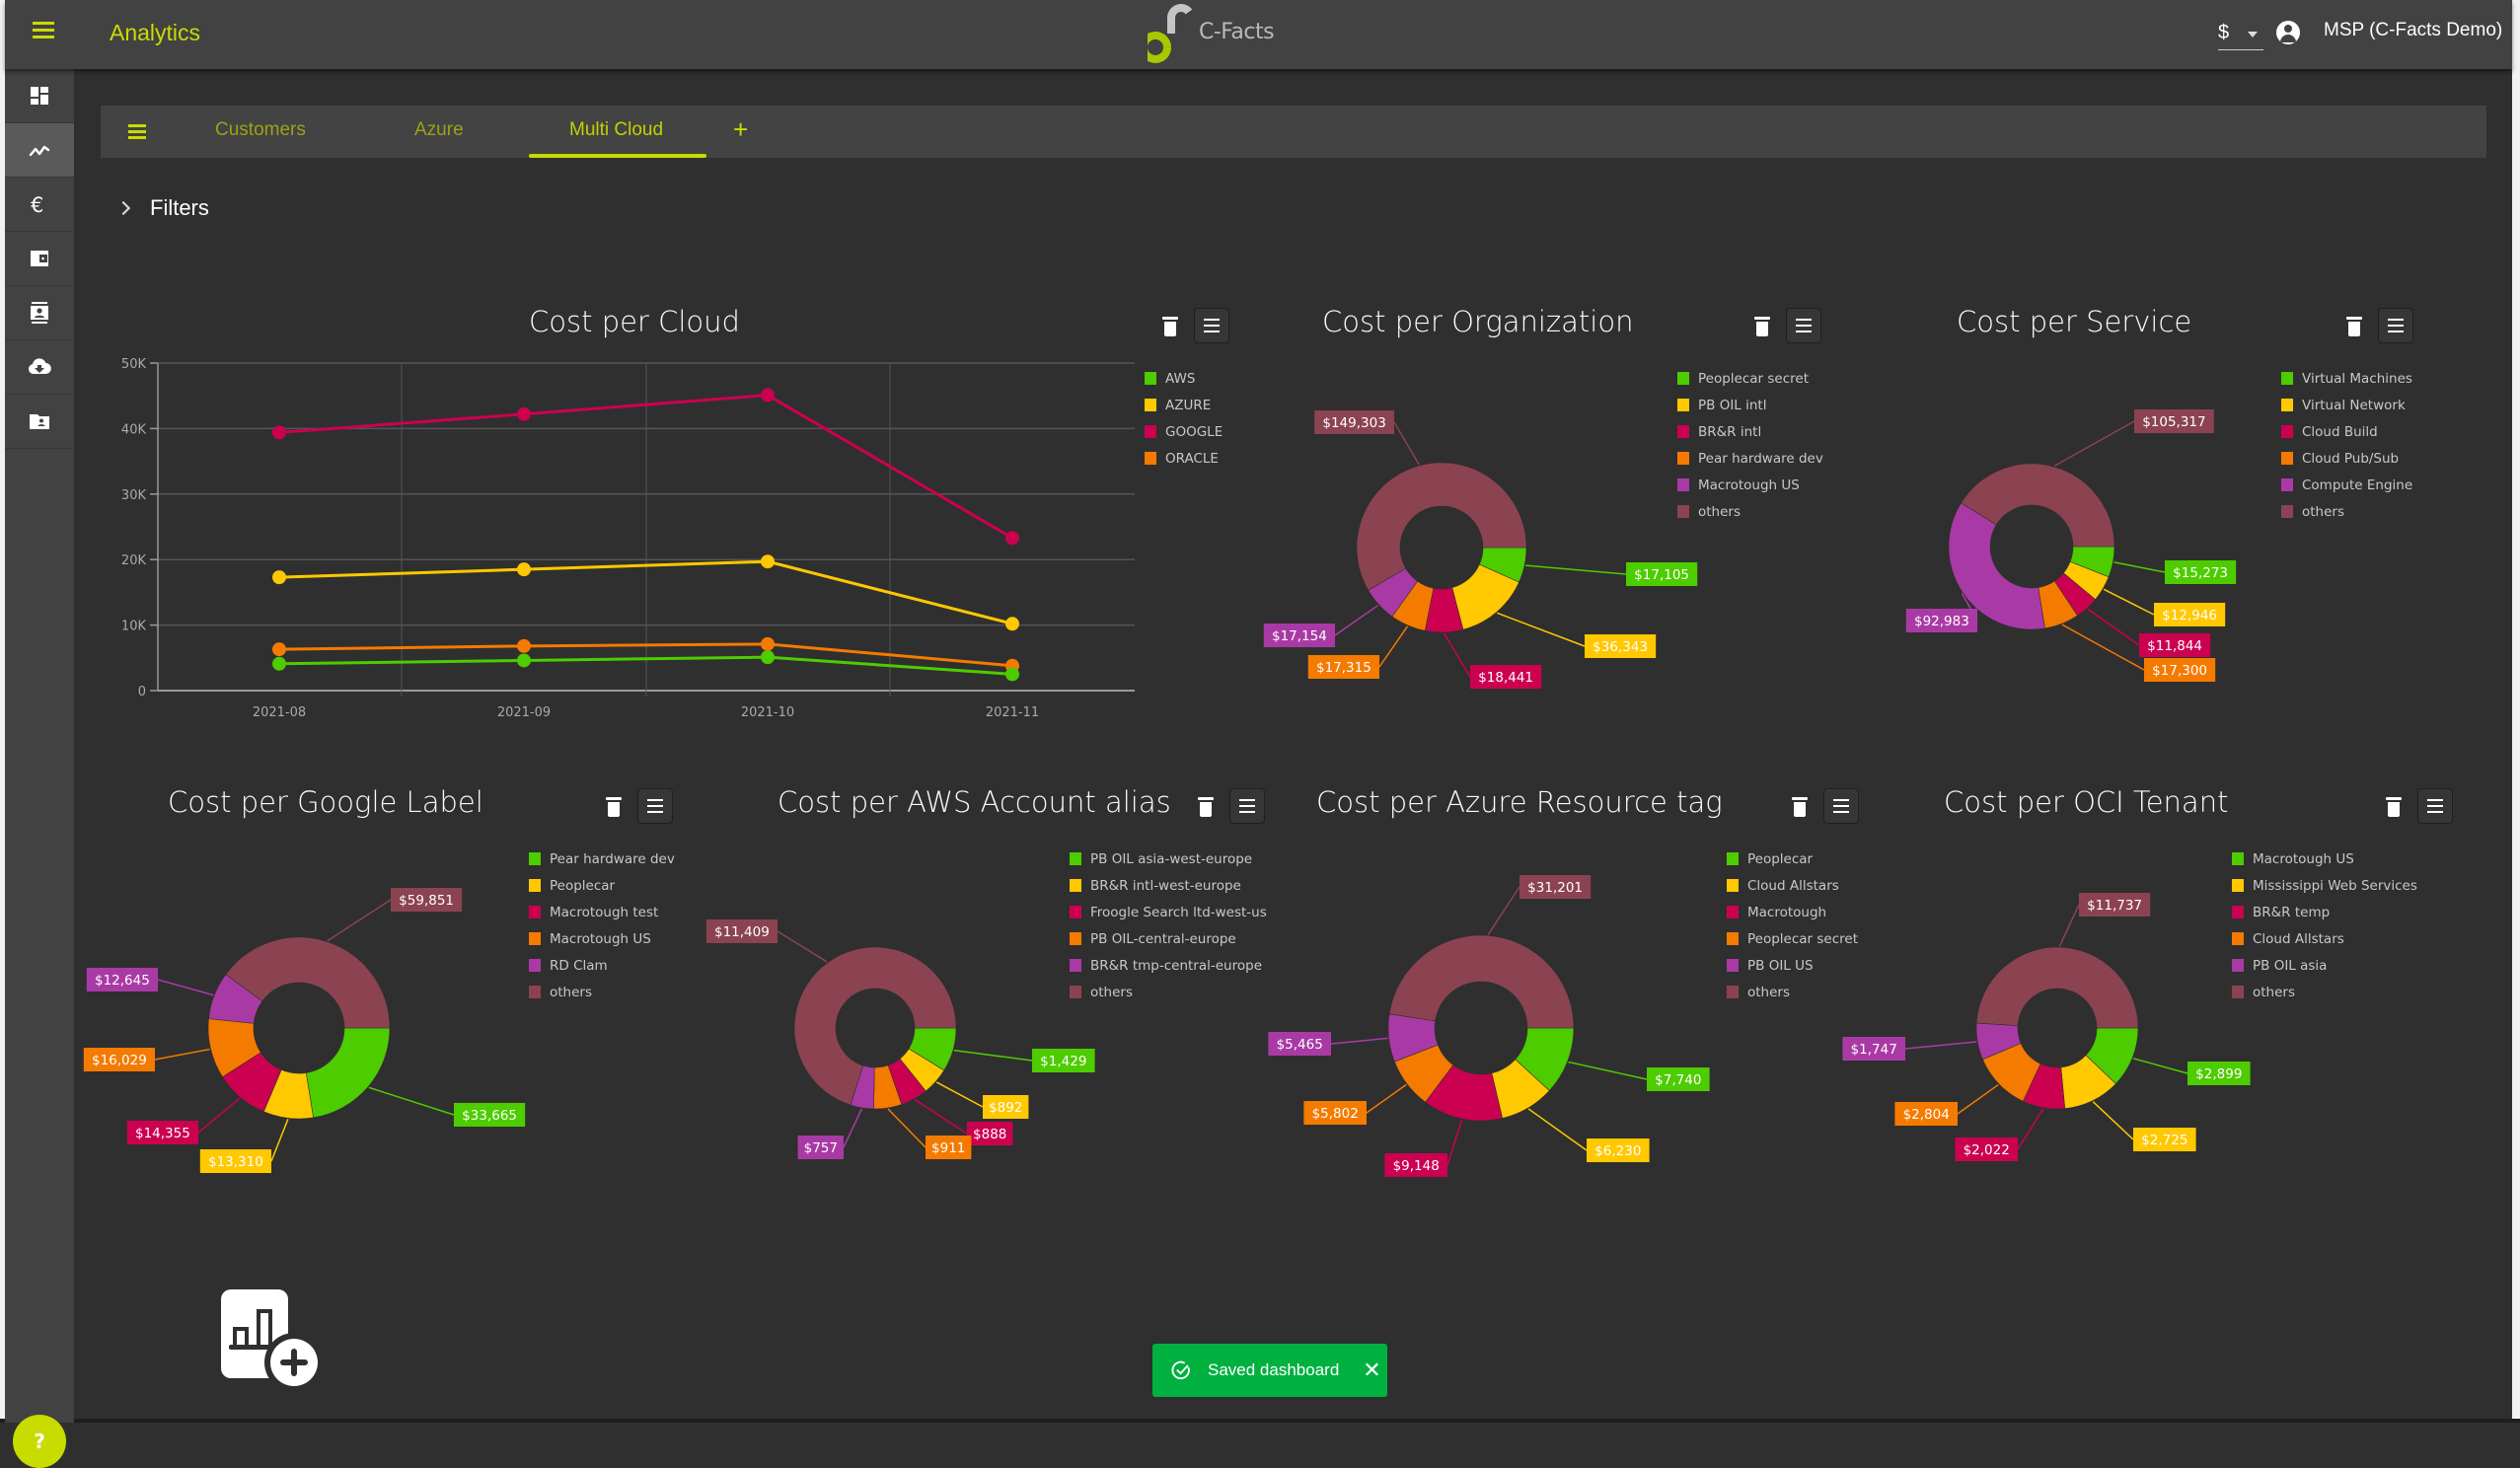 The height and width of the screenshot is (1468, 2520). I want to click on data-point-aws, so click(279, 663).